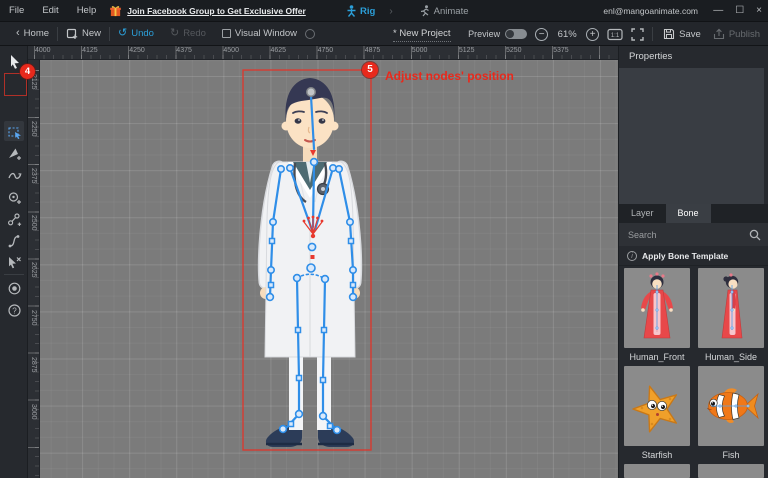 Image resolution: width=768 pixels, height=478 pixels. I want to click on mode-switcher: Rig › Animate, so click(407, 11).